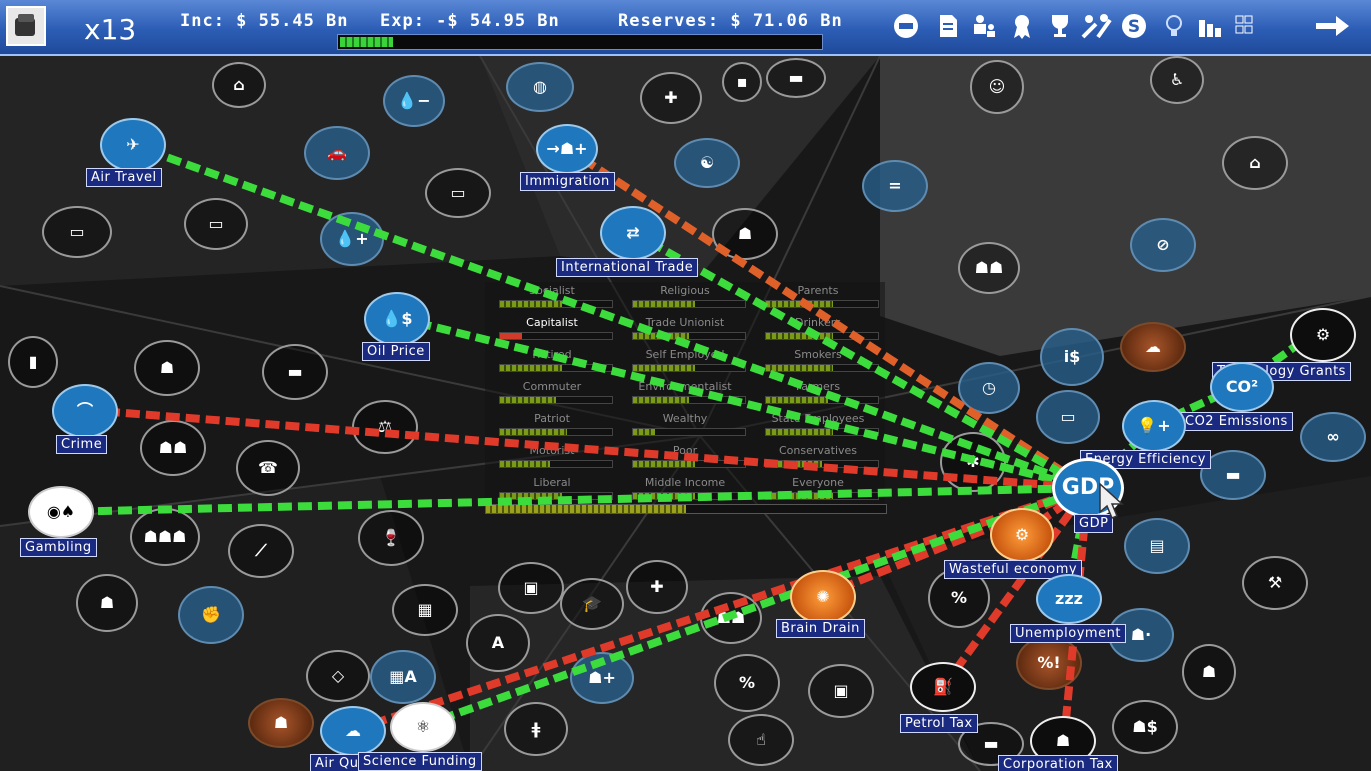  I want to click on international-trade-label: International Trade, so click(627, 267).